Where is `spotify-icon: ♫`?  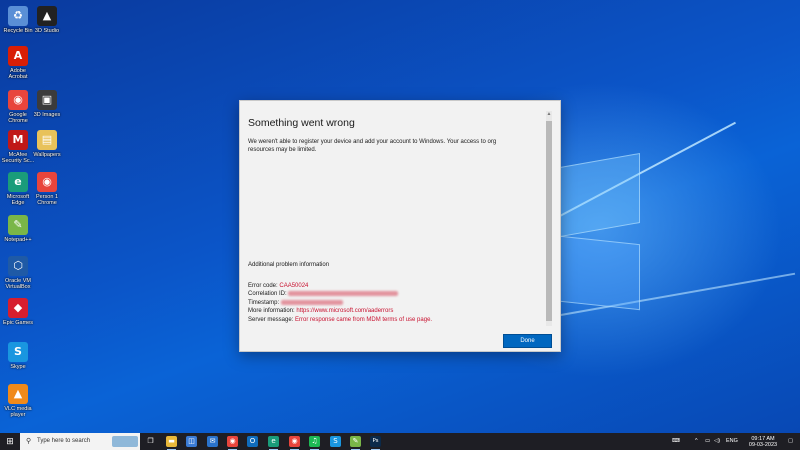 spotify-icon: ♫ is located at coordinates (314, 443).